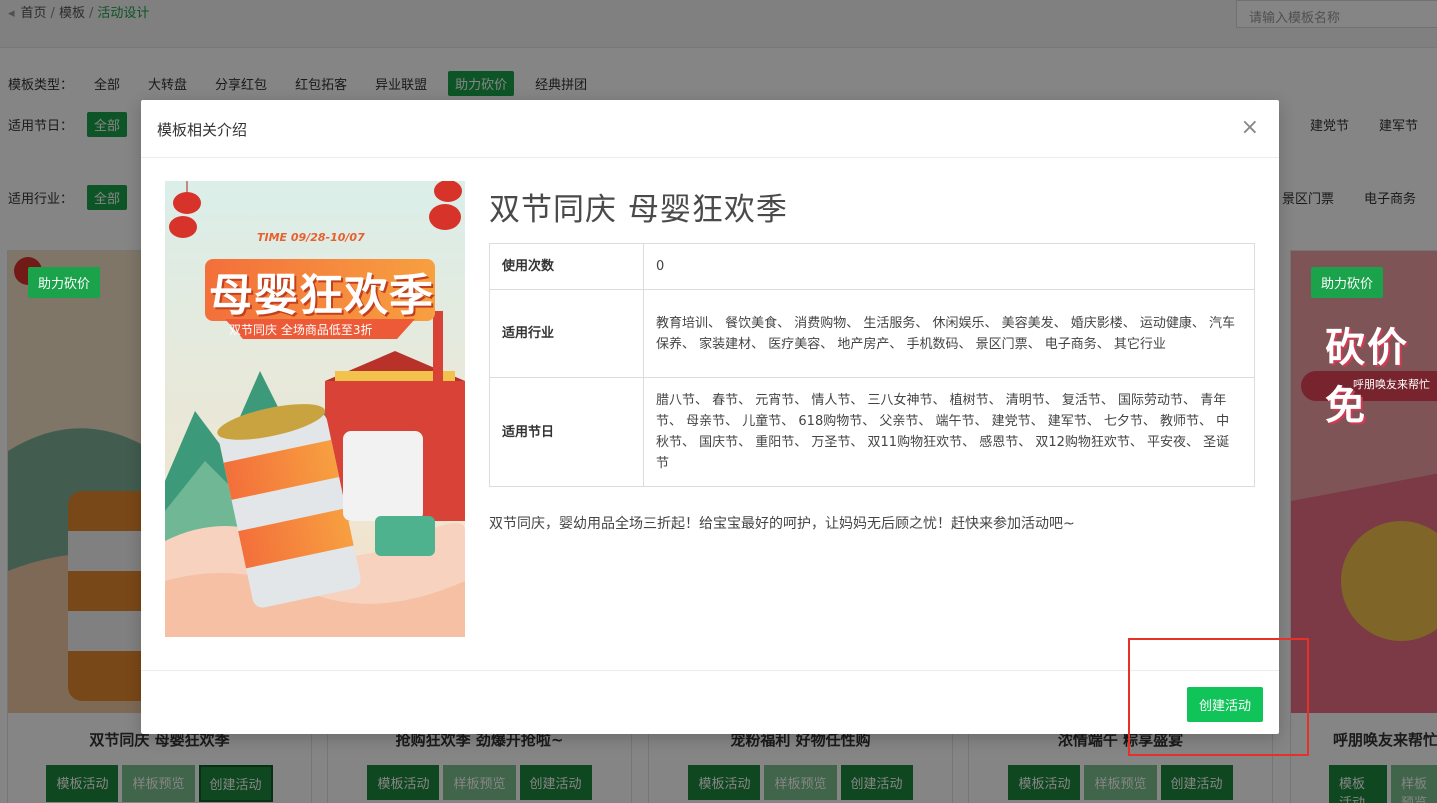 Image resolution: width=1437 pixels, height=803 pixels. I want to click on dialog-footer: 创建活动, so click(710, 702).